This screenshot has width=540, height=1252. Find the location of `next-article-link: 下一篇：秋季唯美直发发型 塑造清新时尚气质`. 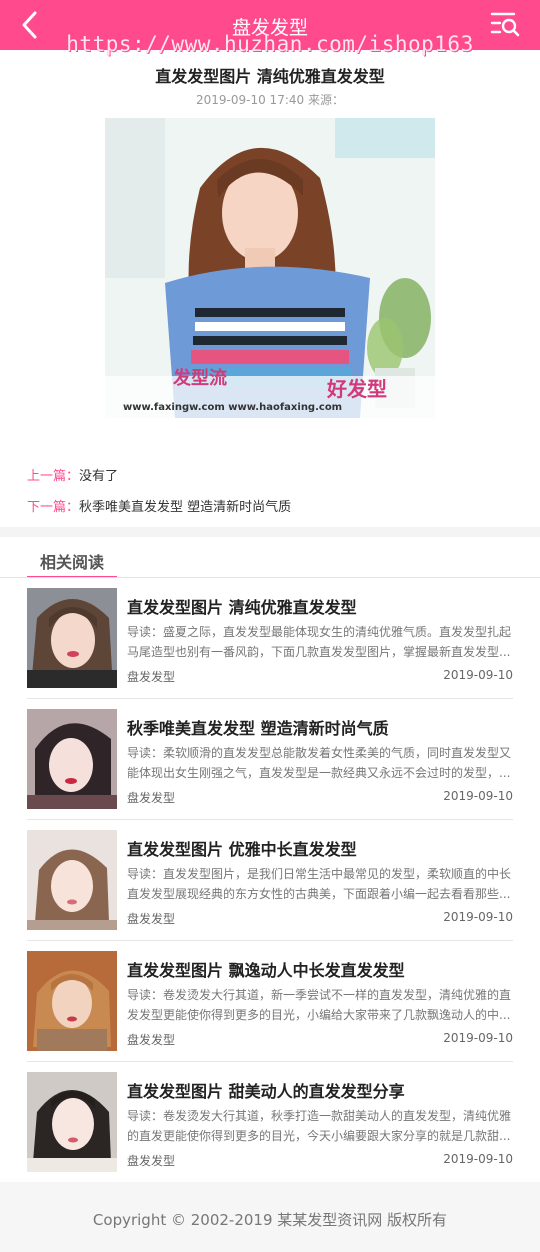

next-article-link: 下一篇：秋季唯美直发发型 塑造清新时尚气质 is located at coordinates (159, 505).